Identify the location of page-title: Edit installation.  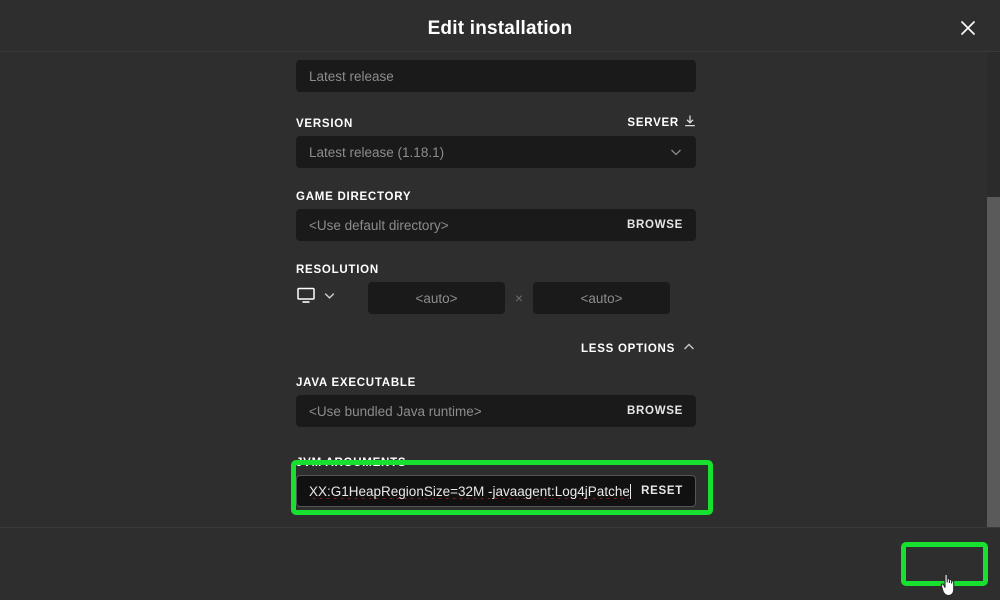
(500, 28).